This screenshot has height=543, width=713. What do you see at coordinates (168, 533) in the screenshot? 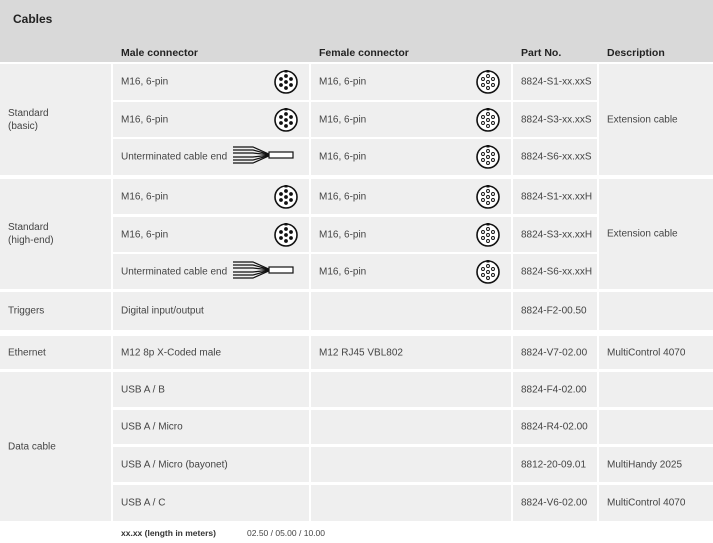
I see `footer-length-label: xx.xx (length in meters)` at bounding box center [168, 533].